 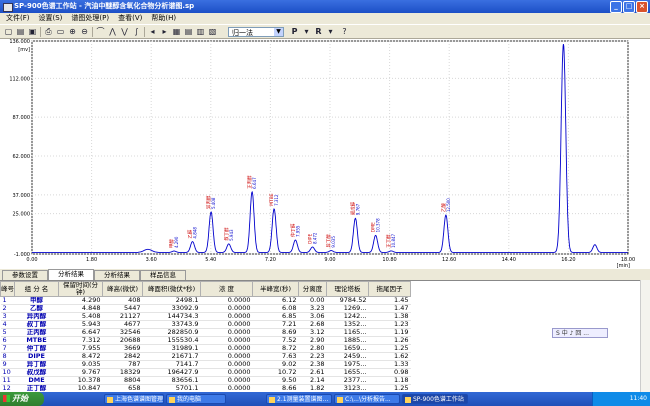 I want to click on save-icon: ▣, so click(x=32, y=32).